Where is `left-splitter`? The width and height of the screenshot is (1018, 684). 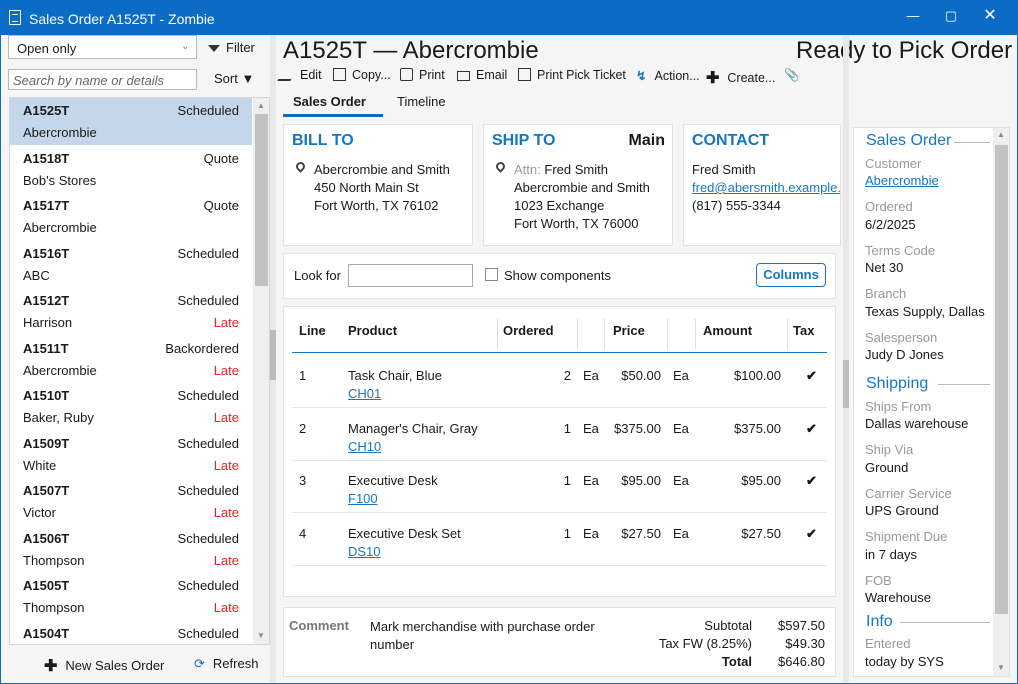 left-splitter is located at coordinates (273, 359).